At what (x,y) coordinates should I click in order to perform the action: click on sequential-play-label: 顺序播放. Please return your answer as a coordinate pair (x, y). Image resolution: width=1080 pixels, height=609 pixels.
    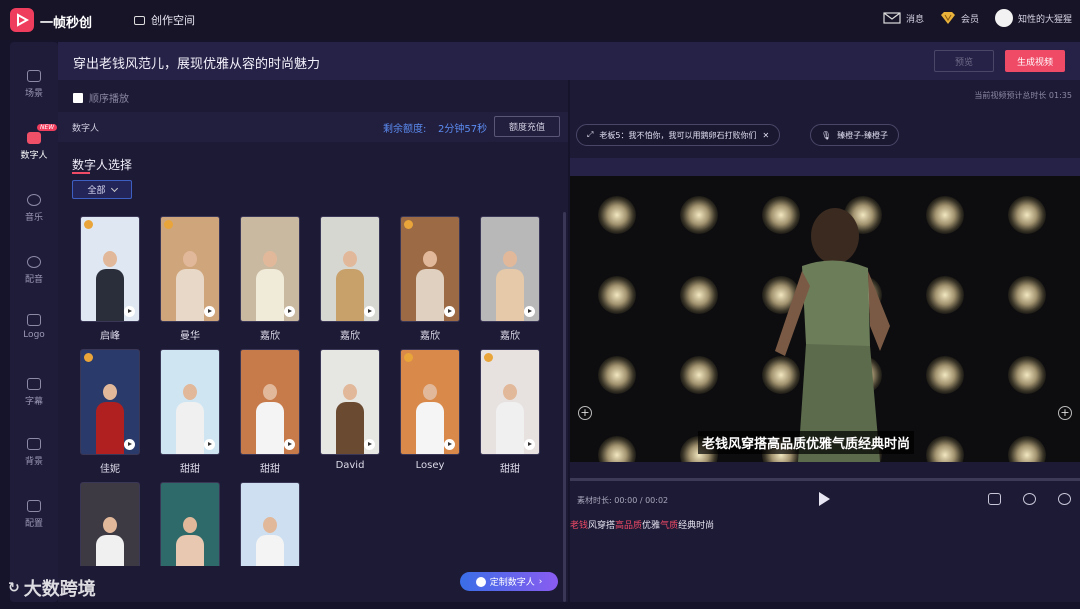
    Looking at the image, I should click on (109, 99).